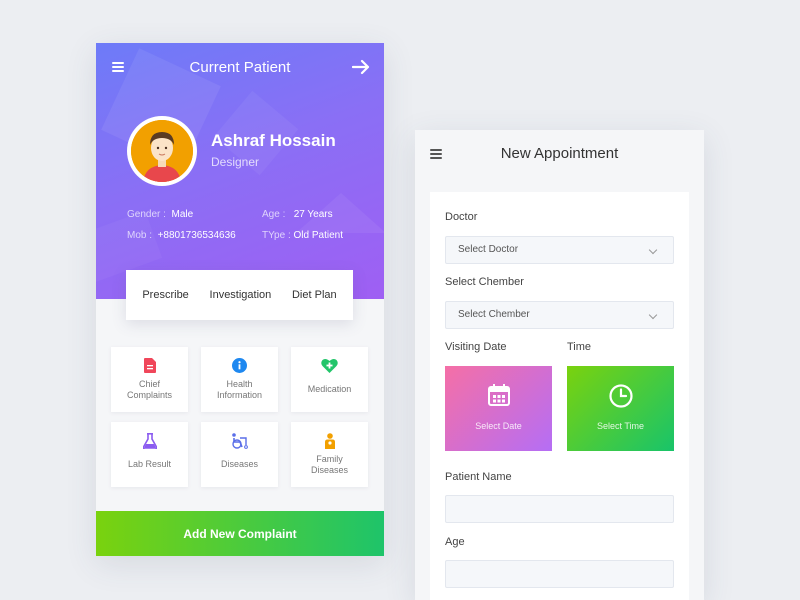  I want to click on doctor-label: Doctor, so click(461, 217).